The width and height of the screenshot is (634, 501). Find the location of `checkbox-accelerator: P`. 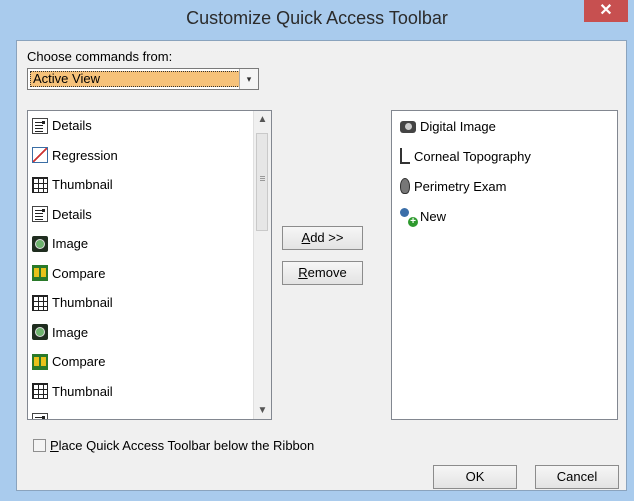

checkbox-accelerator: P is located at coordinates (54, 445).